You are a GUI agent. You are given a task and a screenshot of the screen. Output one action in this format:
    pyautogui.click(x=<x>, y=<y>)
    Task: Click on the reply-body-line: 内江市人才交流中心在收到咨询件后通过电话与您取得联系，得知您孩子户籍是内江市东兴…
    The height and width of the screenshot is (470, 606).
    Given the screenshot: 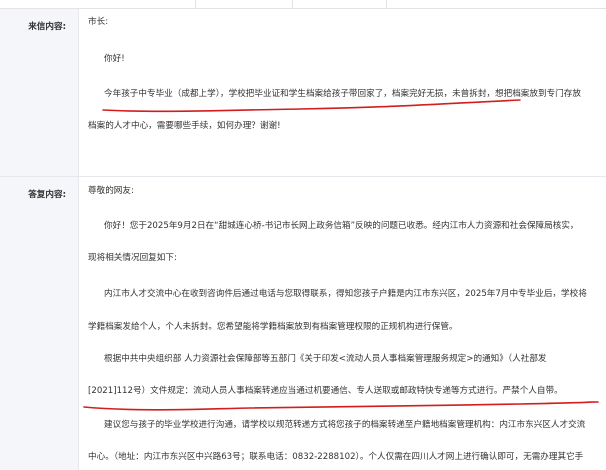 What is the action you would take?
    pyautogui.click(x=345, y=294)
    